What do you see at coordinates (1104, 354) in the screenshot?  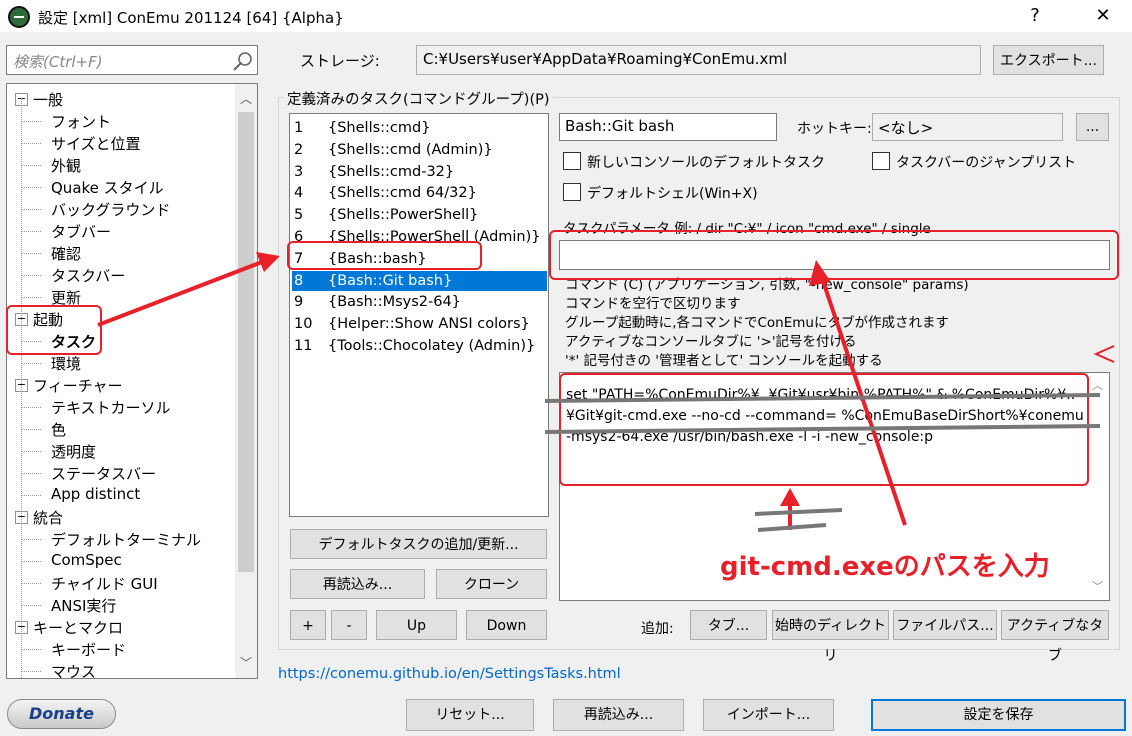 I see `annotation-chevron` at bounding box center [1104, 354].